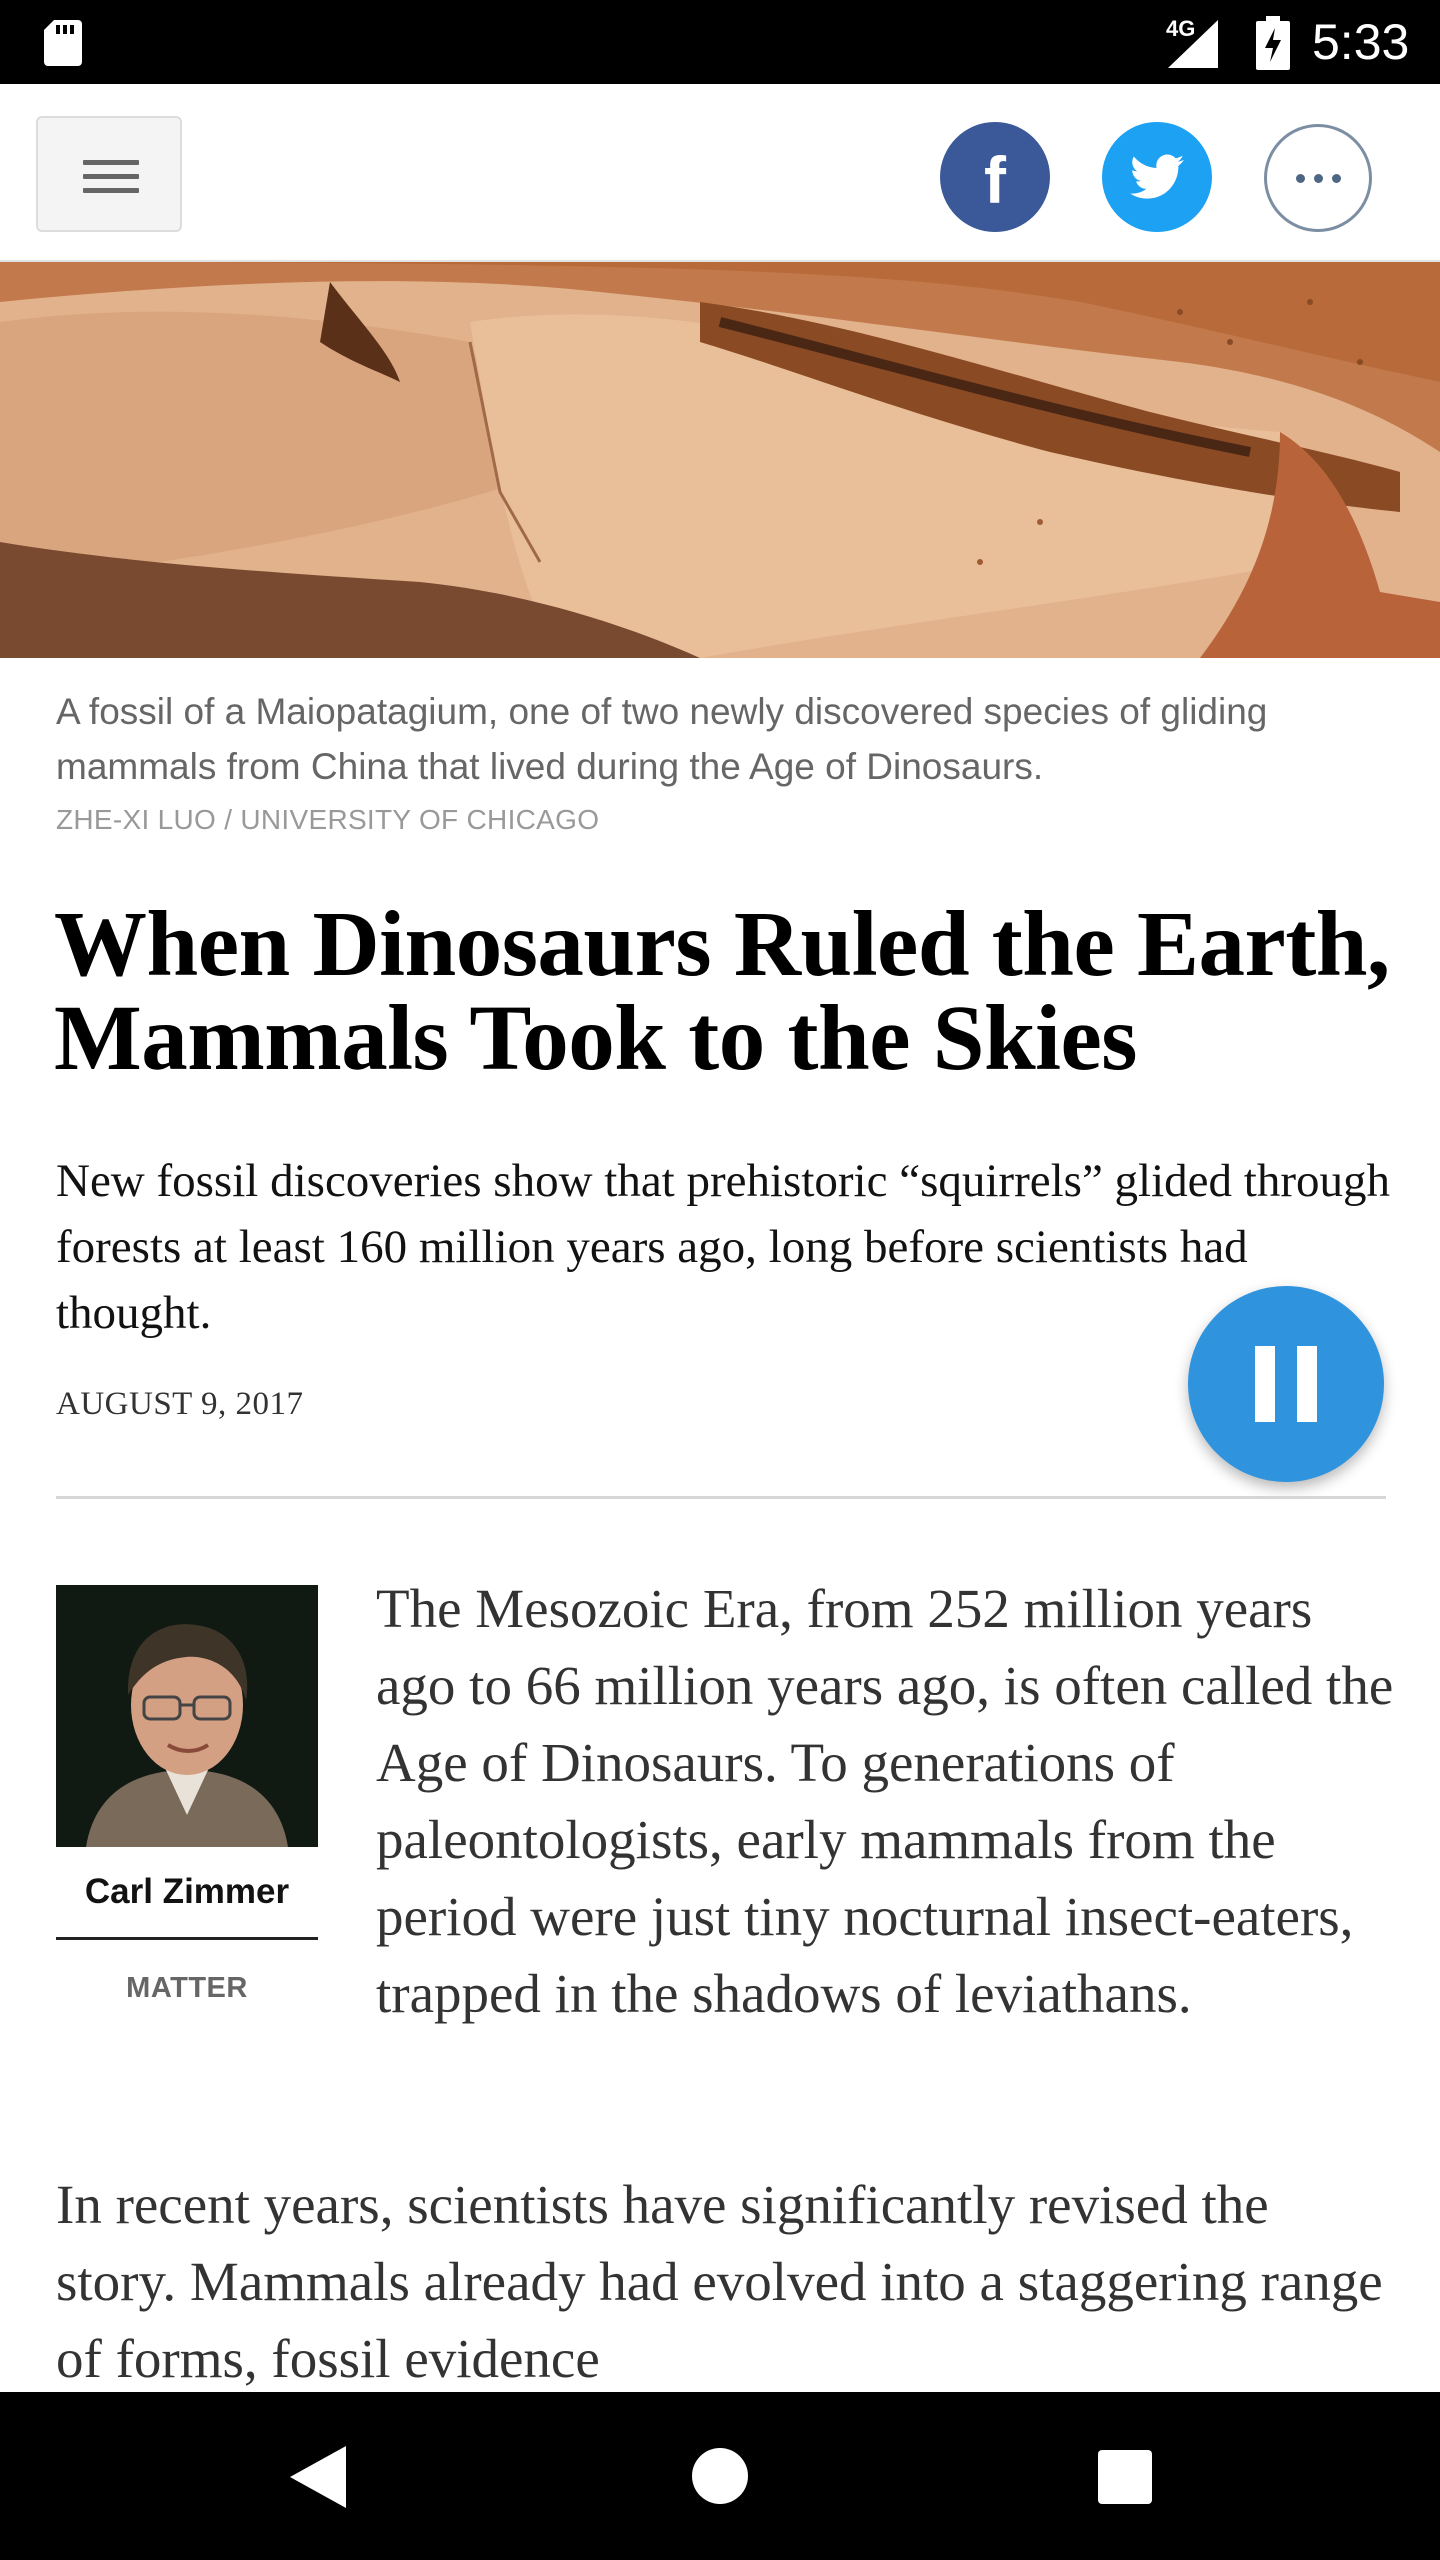  Describe the element at coordinates (1125, 2477) in the screenshot. I see `recents-icon` at that location.